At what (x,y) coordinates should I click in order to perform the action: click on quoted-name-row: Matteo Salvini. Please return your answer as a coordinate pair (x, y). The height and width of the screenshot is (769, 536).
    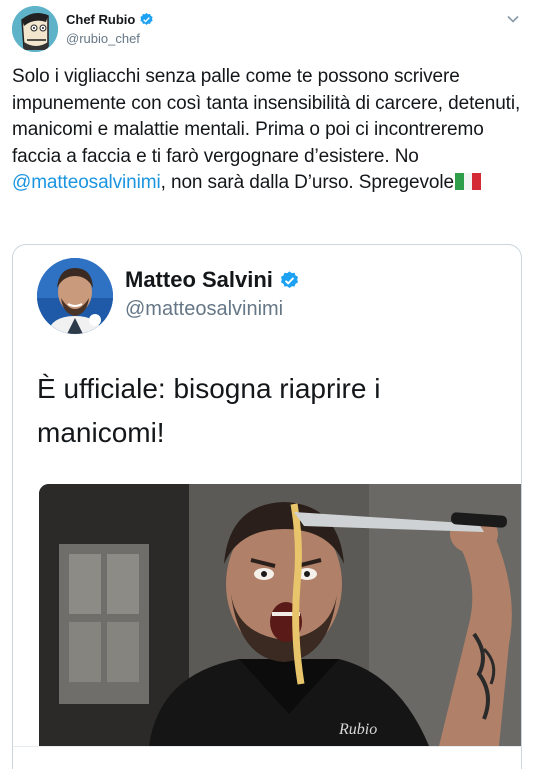
    Looking at the image, I should click on (212, 280).